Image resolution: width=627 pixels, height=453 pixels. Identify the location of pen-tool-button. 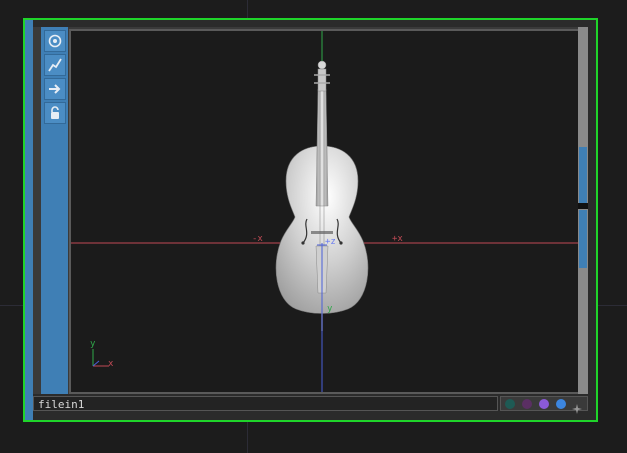
(55, 65).